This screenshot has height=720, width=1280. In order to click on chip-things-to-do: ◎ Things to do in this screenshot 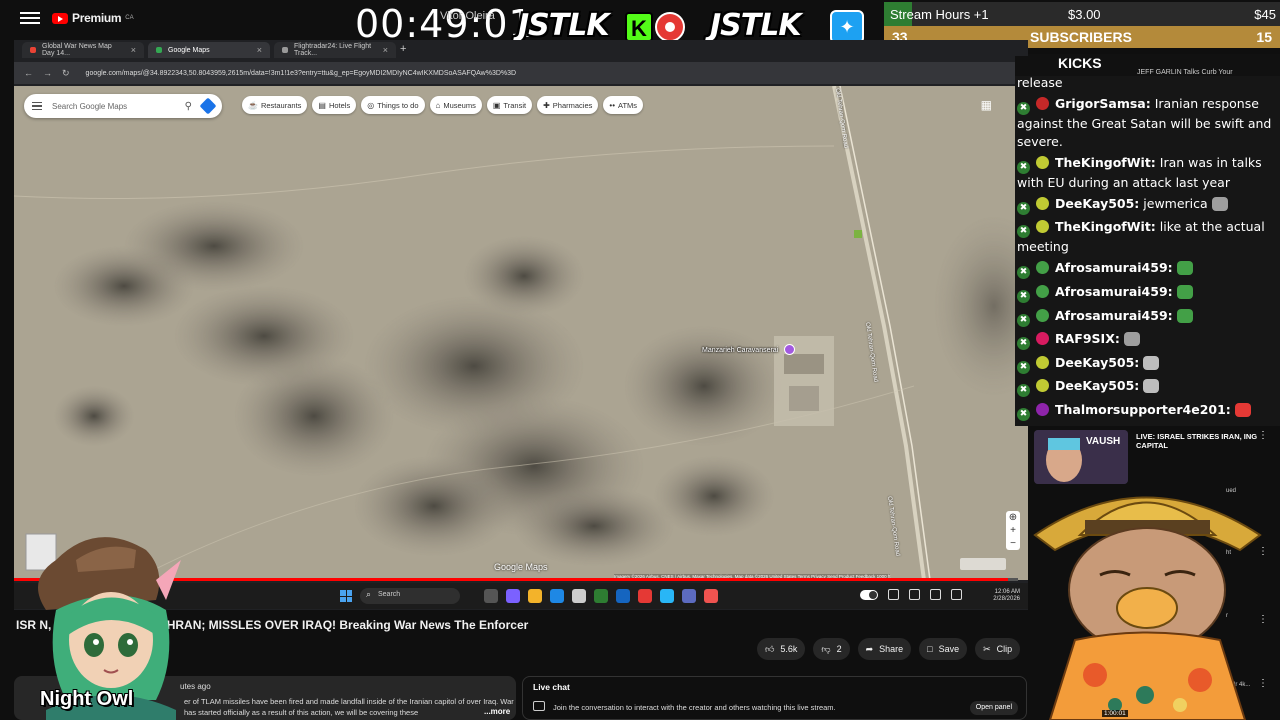, I will do `click(393, 105)`.